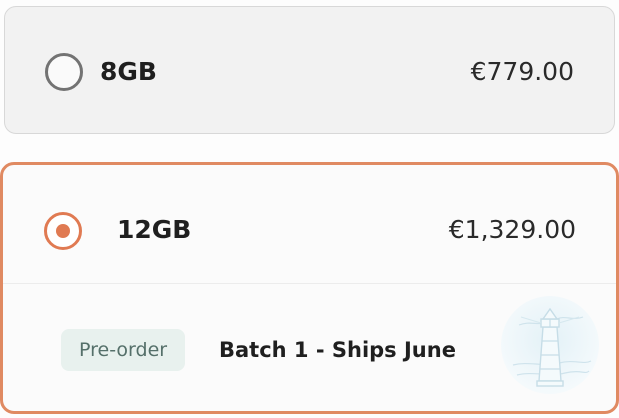  I want to click on preorder-badge: Pre-order, so click(123, 350).